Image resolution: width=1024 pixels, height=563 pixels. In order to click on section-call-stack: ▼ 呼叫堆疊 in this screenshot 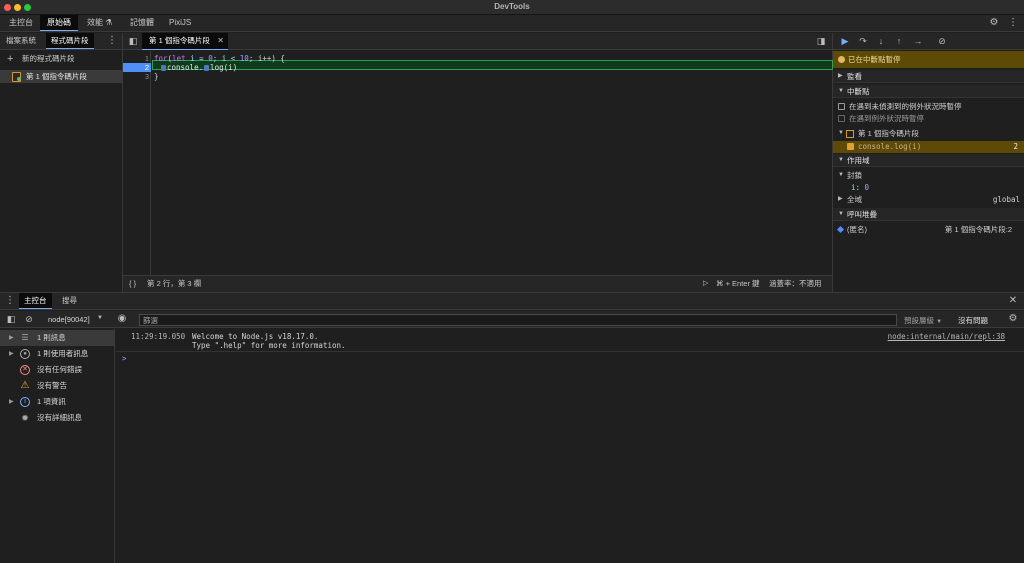, I will do `click(928, 214)`.